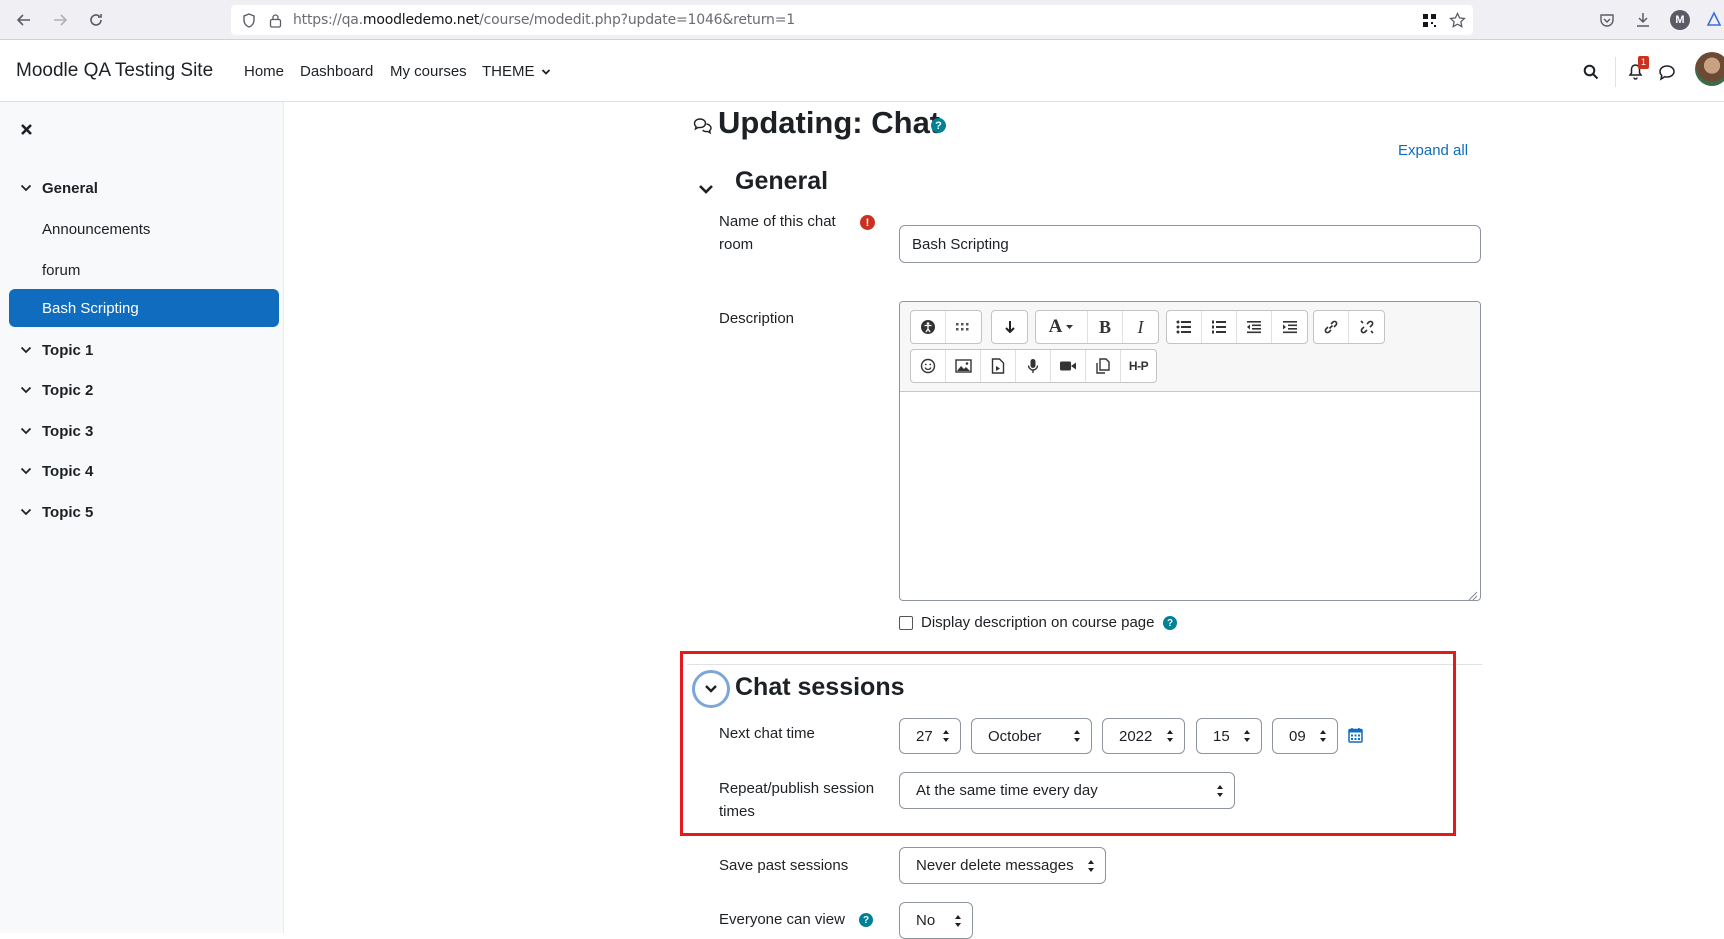 The image size is (1724, 939). I want to click on resize-handle-icon, so click(1473, 594).